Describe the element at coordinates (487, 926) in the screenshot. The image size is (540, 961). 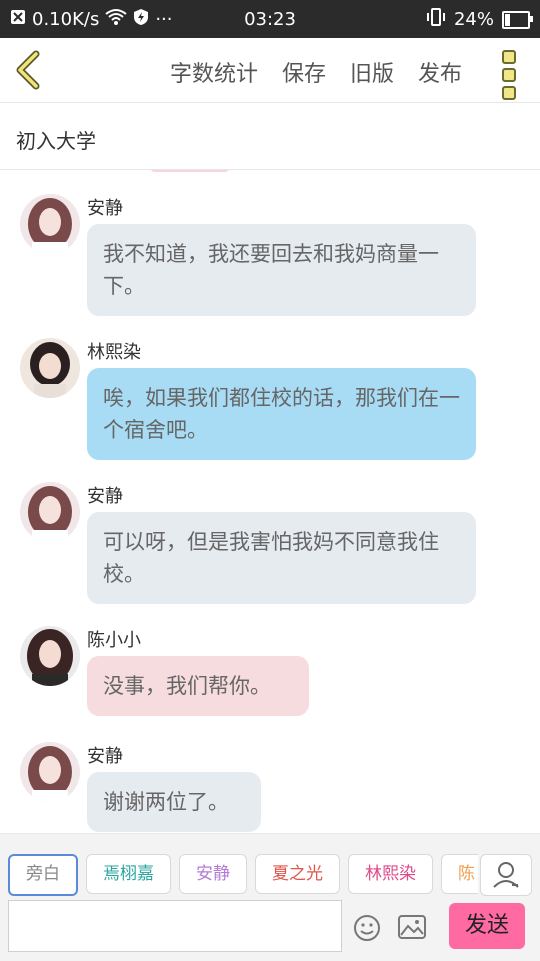
I see `send-button: 发送` at that location.